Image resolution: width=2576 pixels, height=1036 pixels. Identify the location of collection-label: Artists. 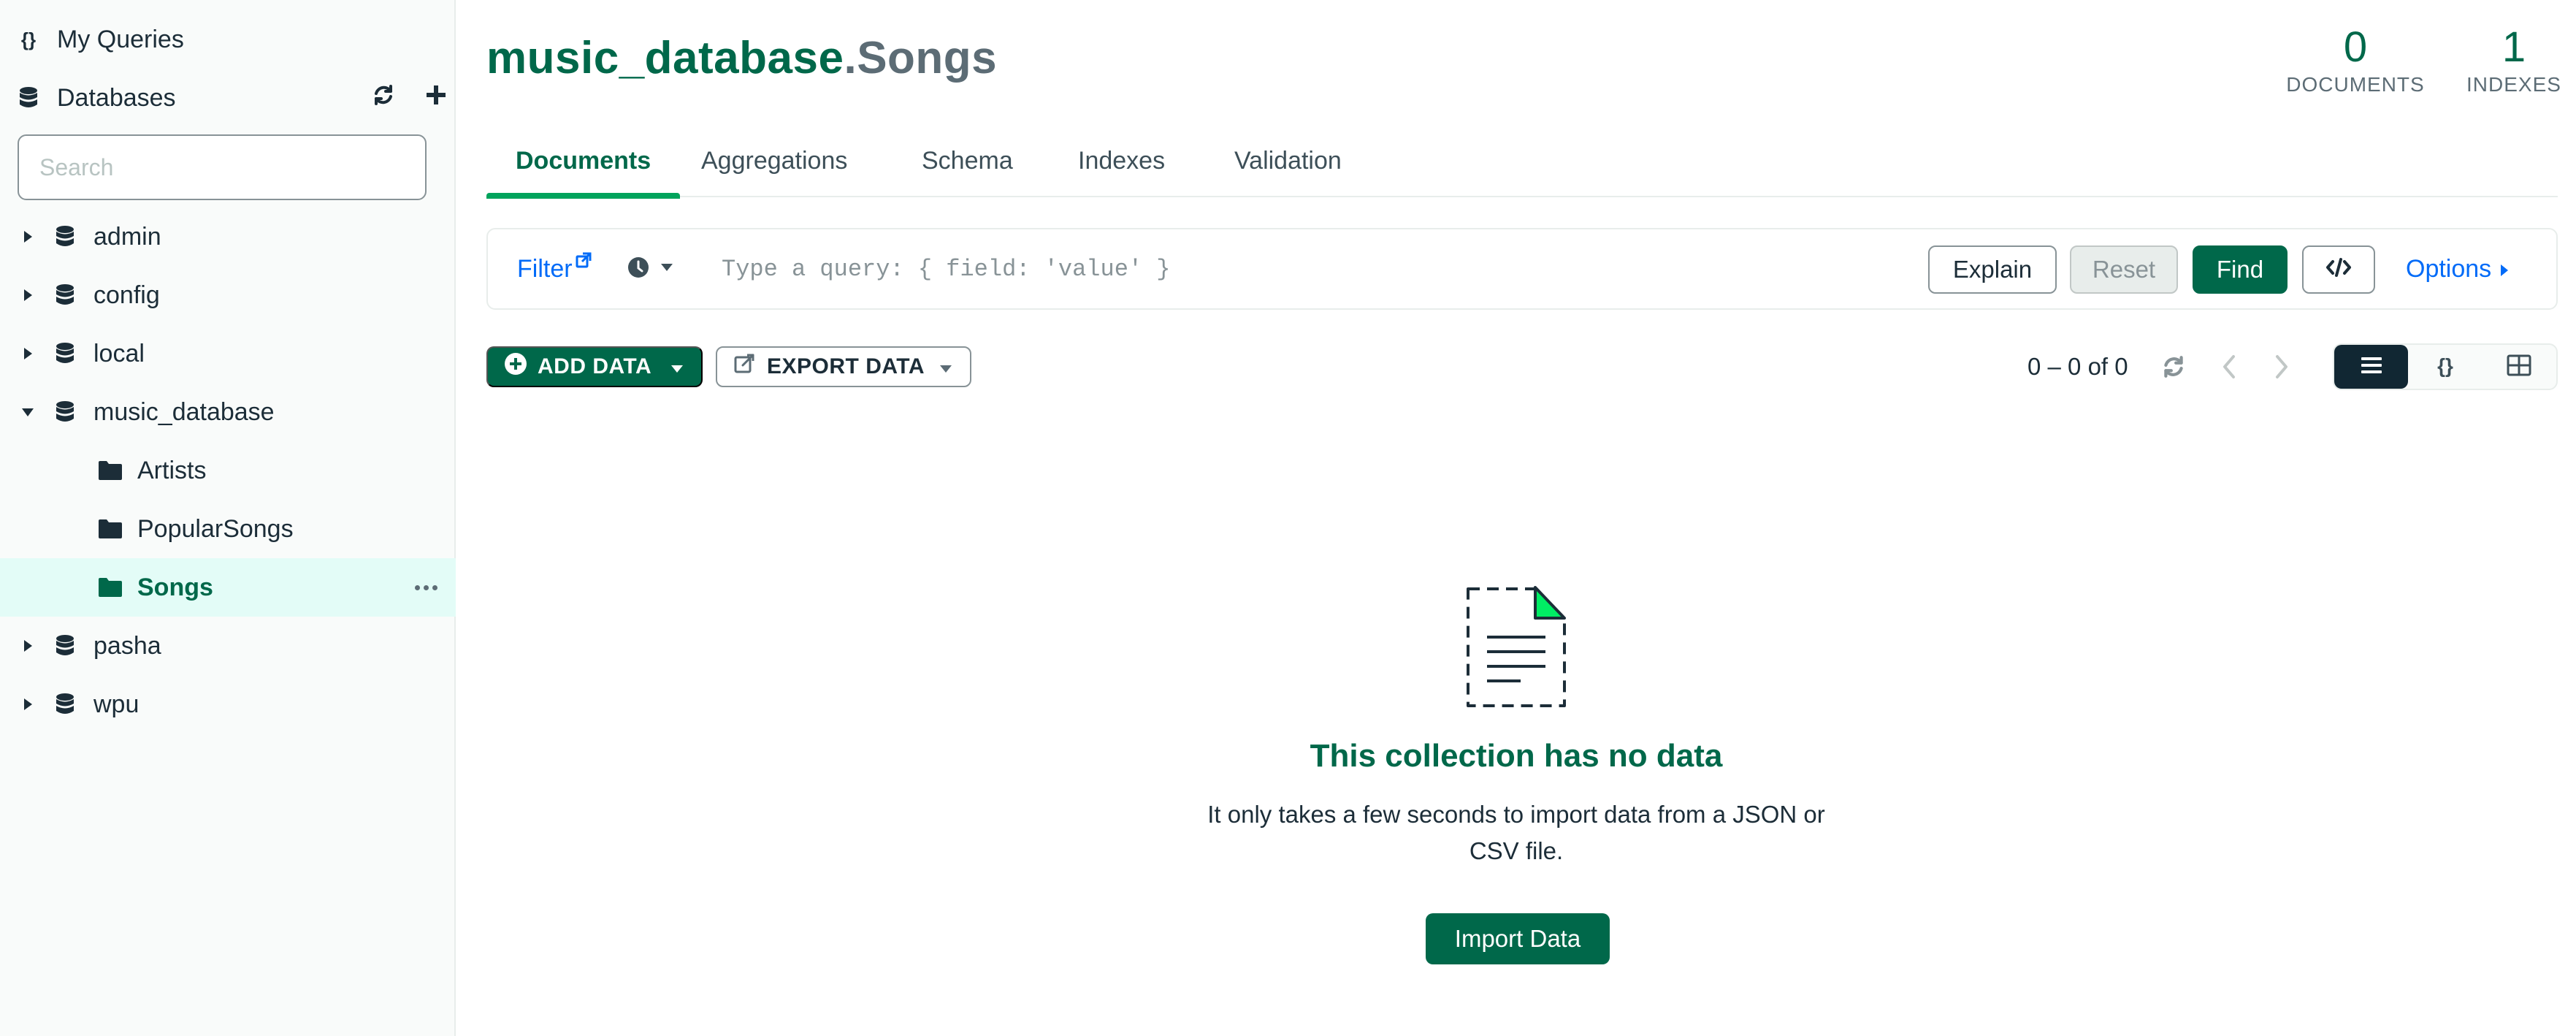
(172, 470).